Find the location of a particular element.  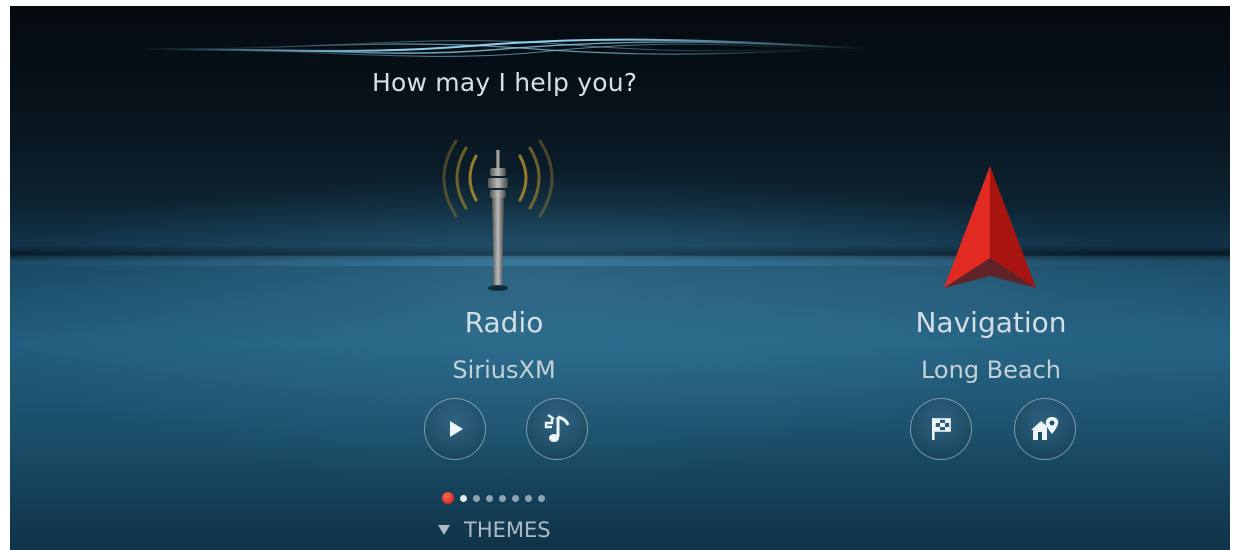

themes-button: THEMES is located at coordinates (494, 530).